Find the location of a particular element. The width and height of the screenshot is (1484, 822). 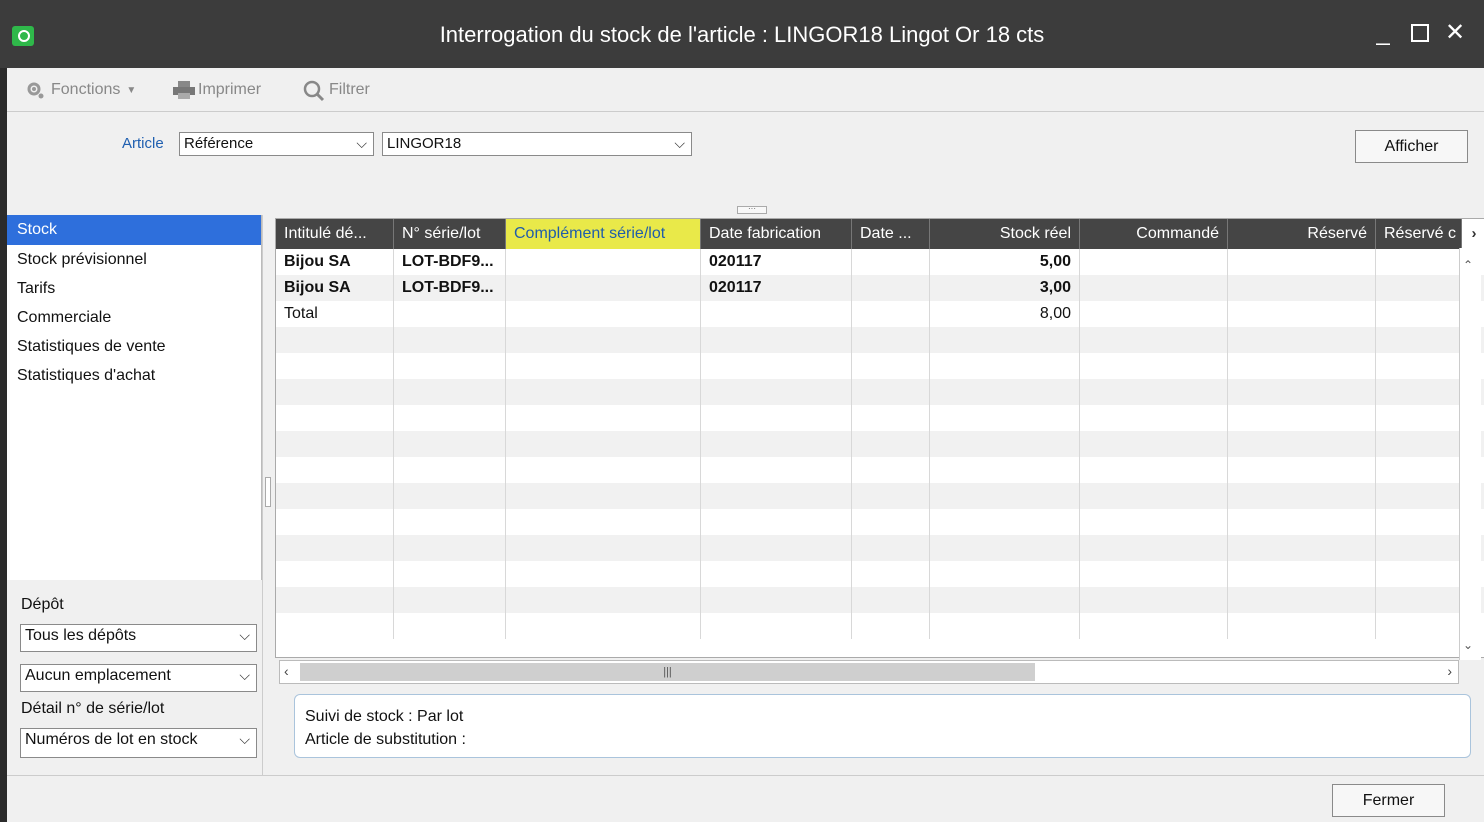

vertical-splitter is located at coordinates (269, 495).